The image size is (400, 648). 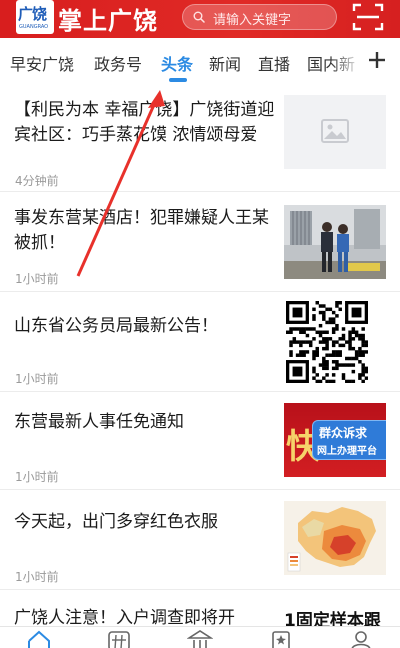 What do you see at coordinates (108, 21) in the screenshot?
I see `app-title: 掌上广饶` at bounding box center [108, 21].